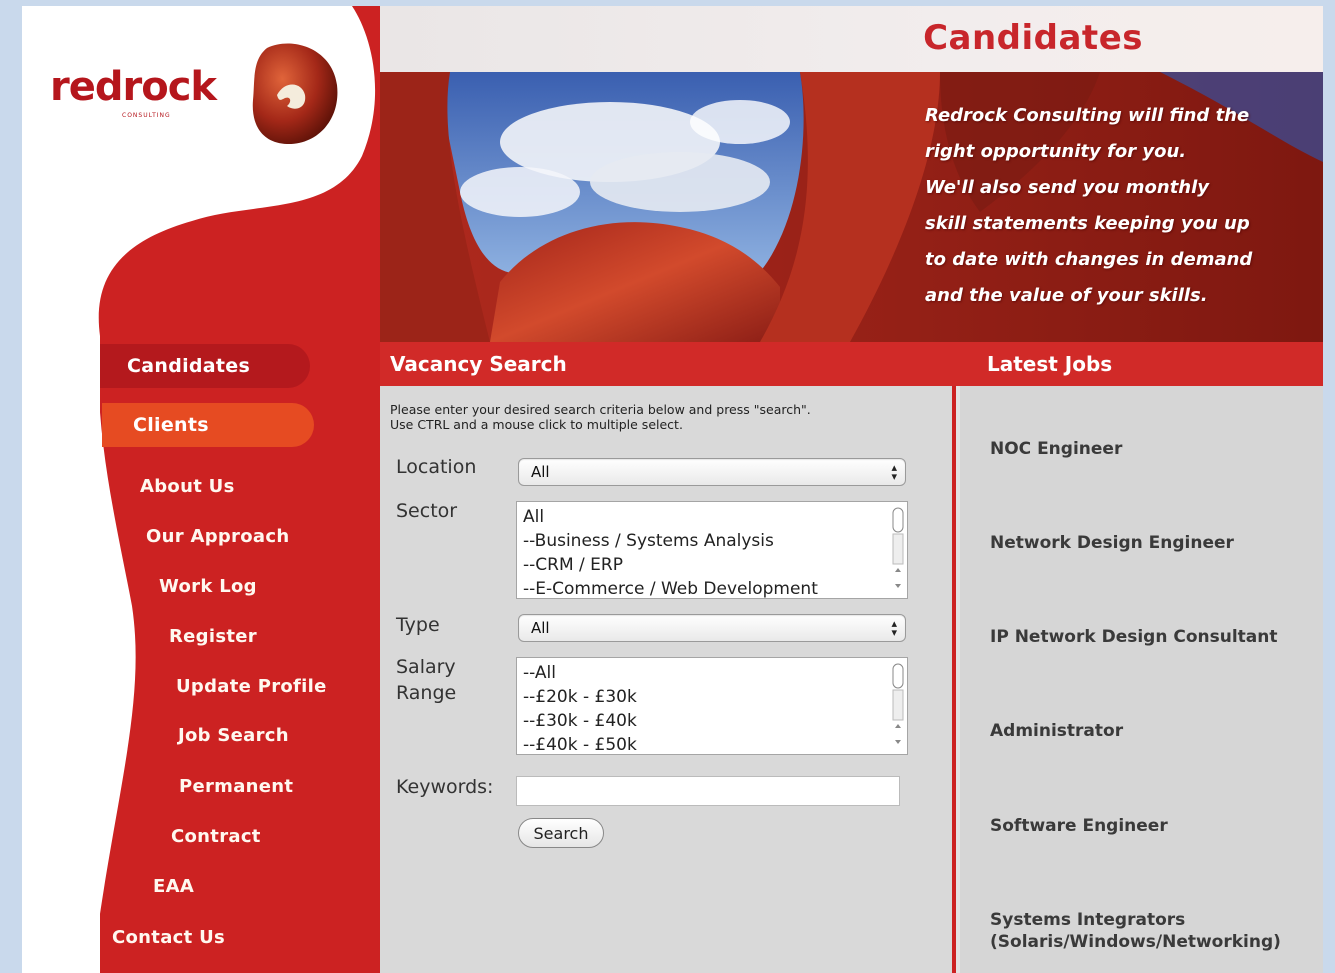  Describe the element at coordinates (712, 541) in the screenshot. I see `sector-option: --Business / Systems Analysis` at that location.